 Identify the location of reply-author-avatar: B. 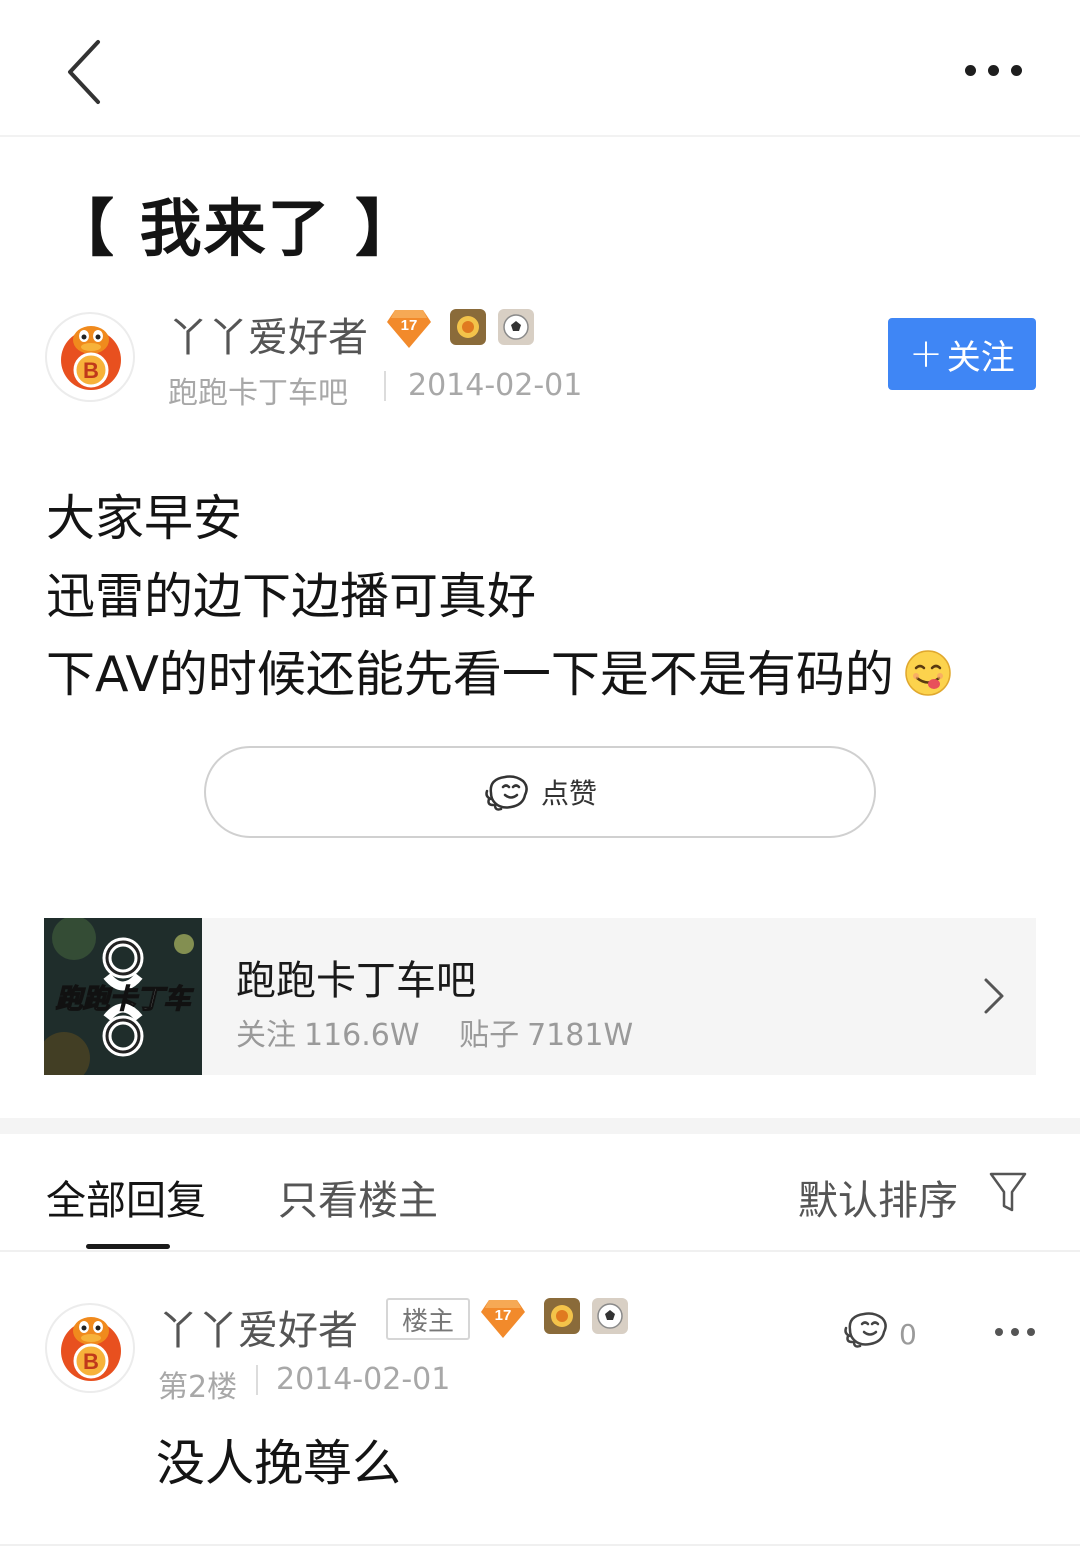
(90, 1348).